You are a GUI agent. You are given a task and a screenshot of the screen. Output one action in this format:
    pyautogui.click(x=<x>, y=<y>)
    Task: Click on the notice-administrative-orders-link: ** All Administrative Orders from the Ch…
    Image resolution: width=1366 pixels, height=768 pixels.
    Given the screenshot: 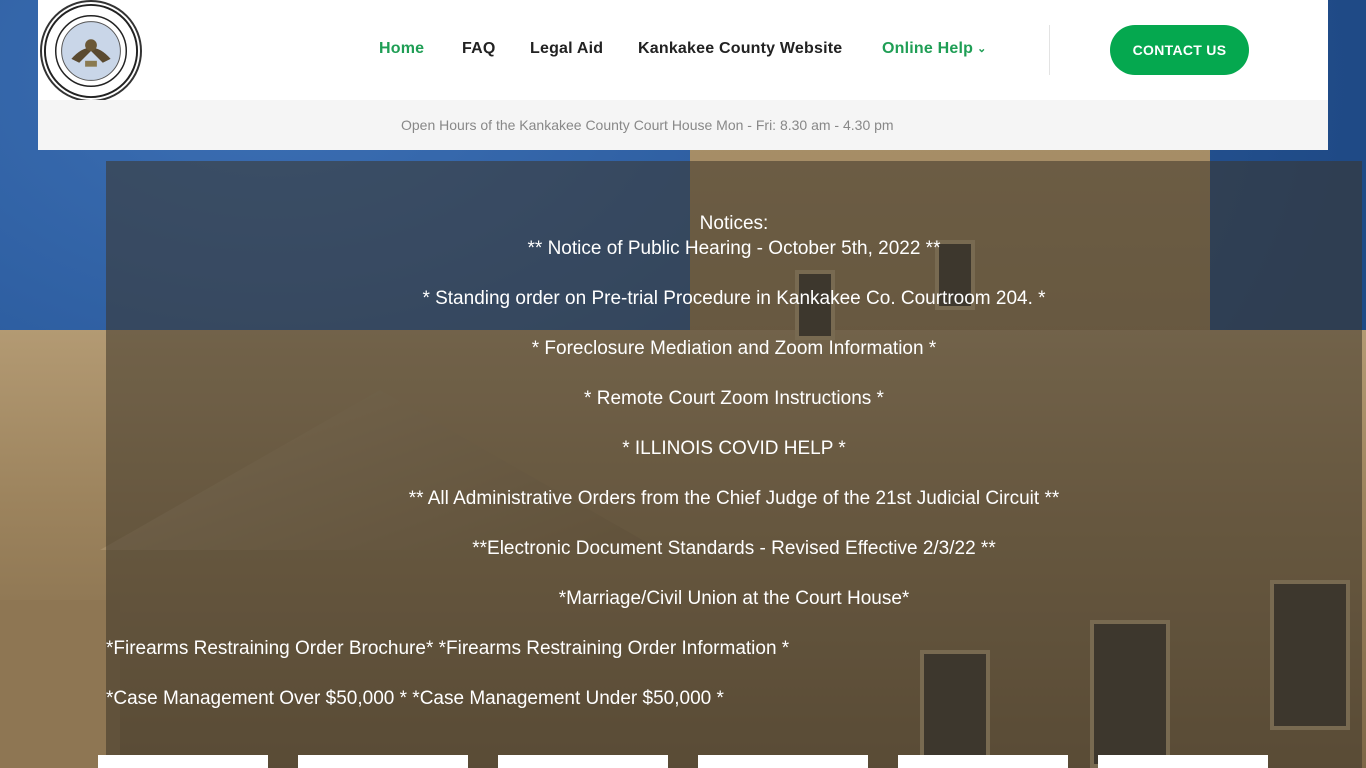 What is the action you would take?
    pyautogui.click(x=734, y=499)
    